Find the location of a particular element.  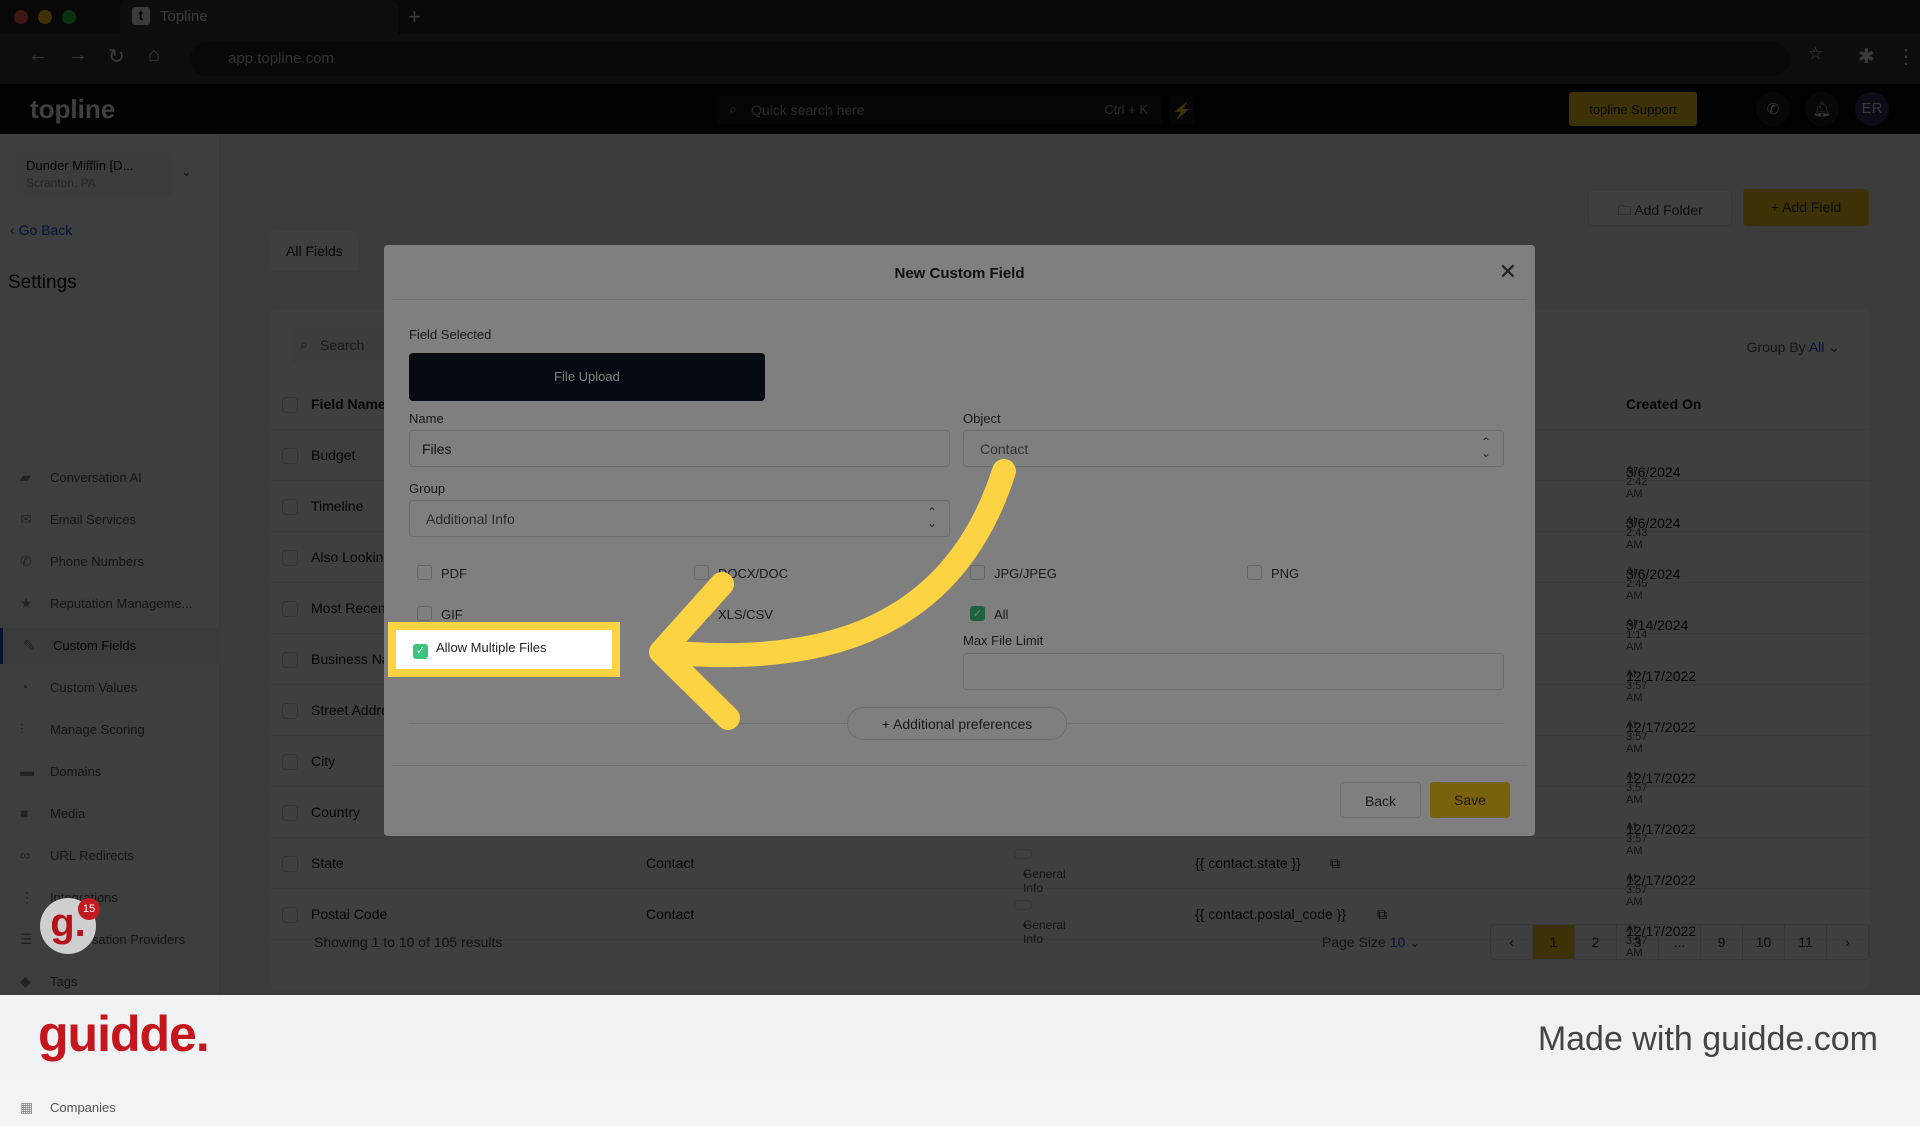

checkmark-icon: ✓ is located at coordinates (420, 651).